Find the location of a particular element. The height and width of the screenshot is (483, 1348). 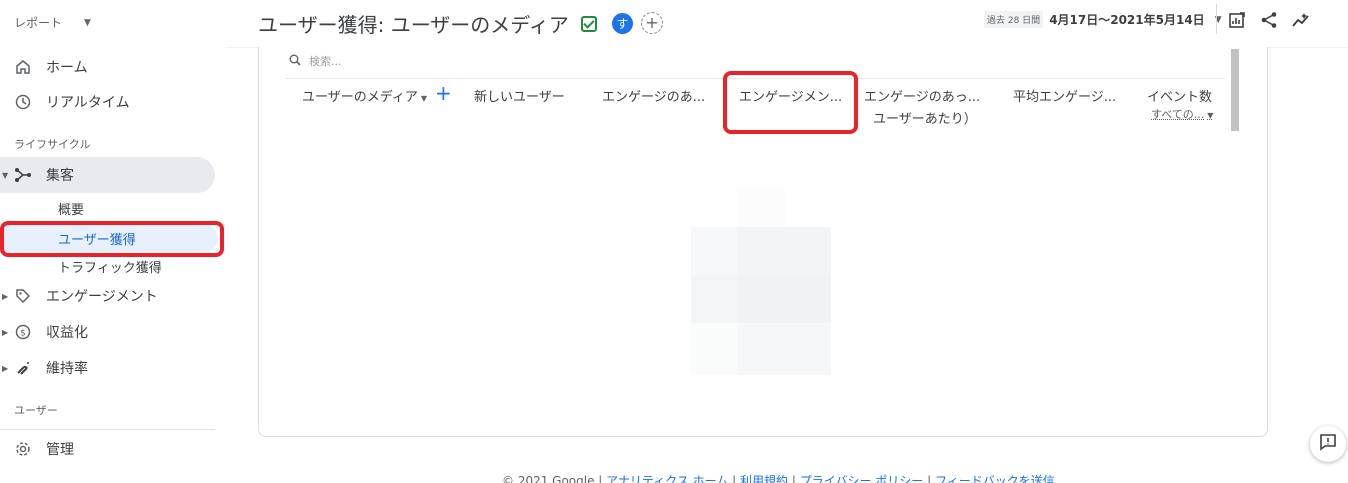

footer-link-analytics-home: アナリティクス ホーム is located at coordinates (667, 478).